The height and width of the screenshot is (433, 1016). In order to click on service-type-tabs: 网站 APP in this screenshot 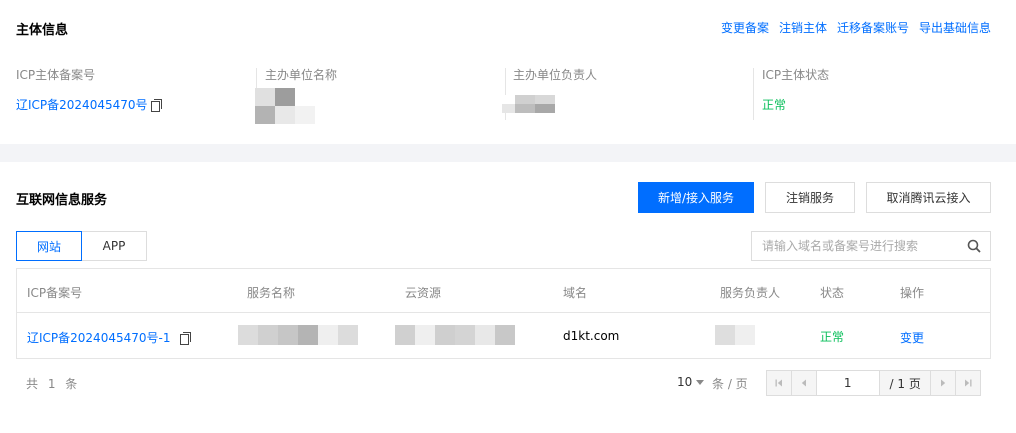, I will do `click(81, 246)`.